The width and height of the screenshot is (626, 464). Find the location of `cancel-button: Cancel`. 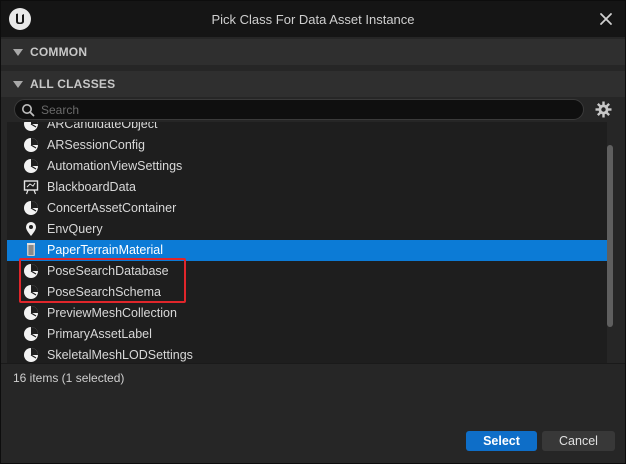

cancel-button: Cancel is located at coordinates (578, 441).